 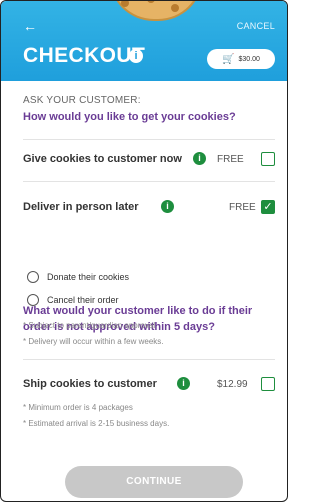 I want to click on cookie-illustration, so click(x=156, y=11).